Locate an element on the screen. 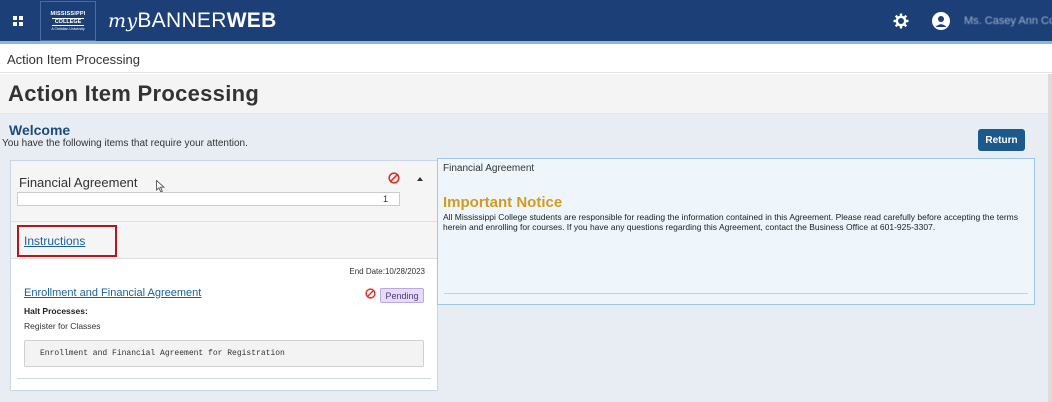  item-count: 1 is located at coordinates (208, 199).